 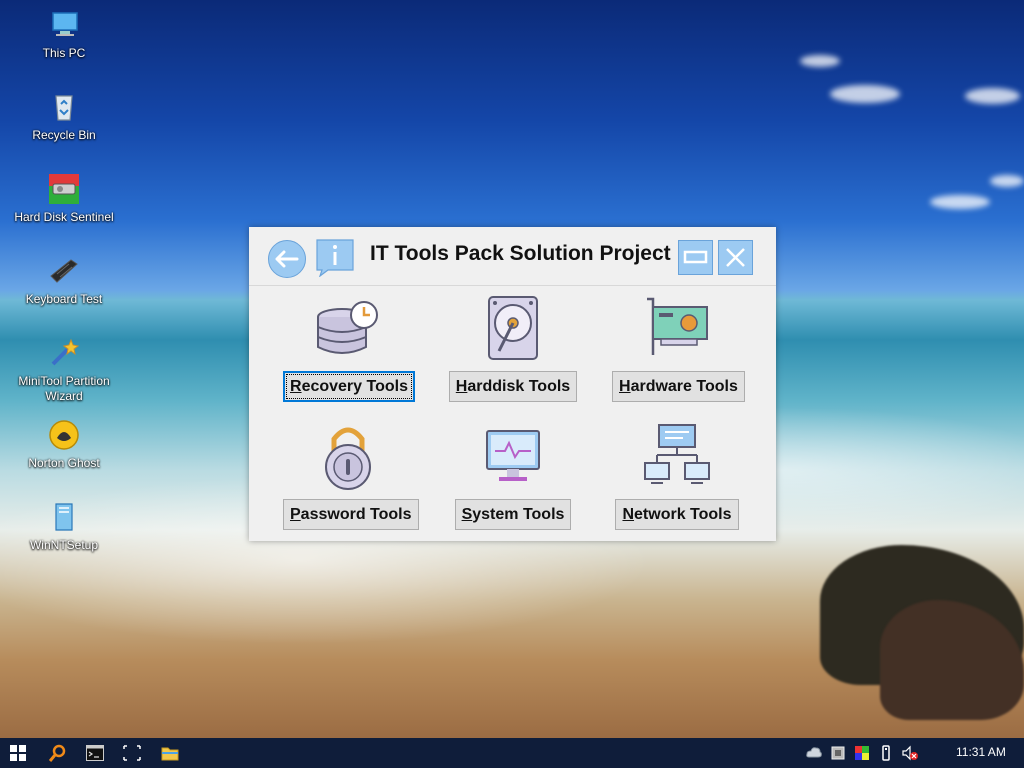 I want to click on system-tools-button: System Tools, so click(x=513, y=514).